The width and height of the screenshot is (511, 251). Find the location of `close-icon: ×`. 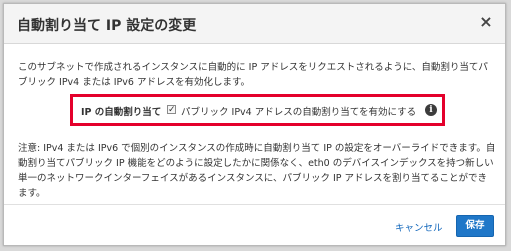

close-icon: × is located at coordinates (486, 22).